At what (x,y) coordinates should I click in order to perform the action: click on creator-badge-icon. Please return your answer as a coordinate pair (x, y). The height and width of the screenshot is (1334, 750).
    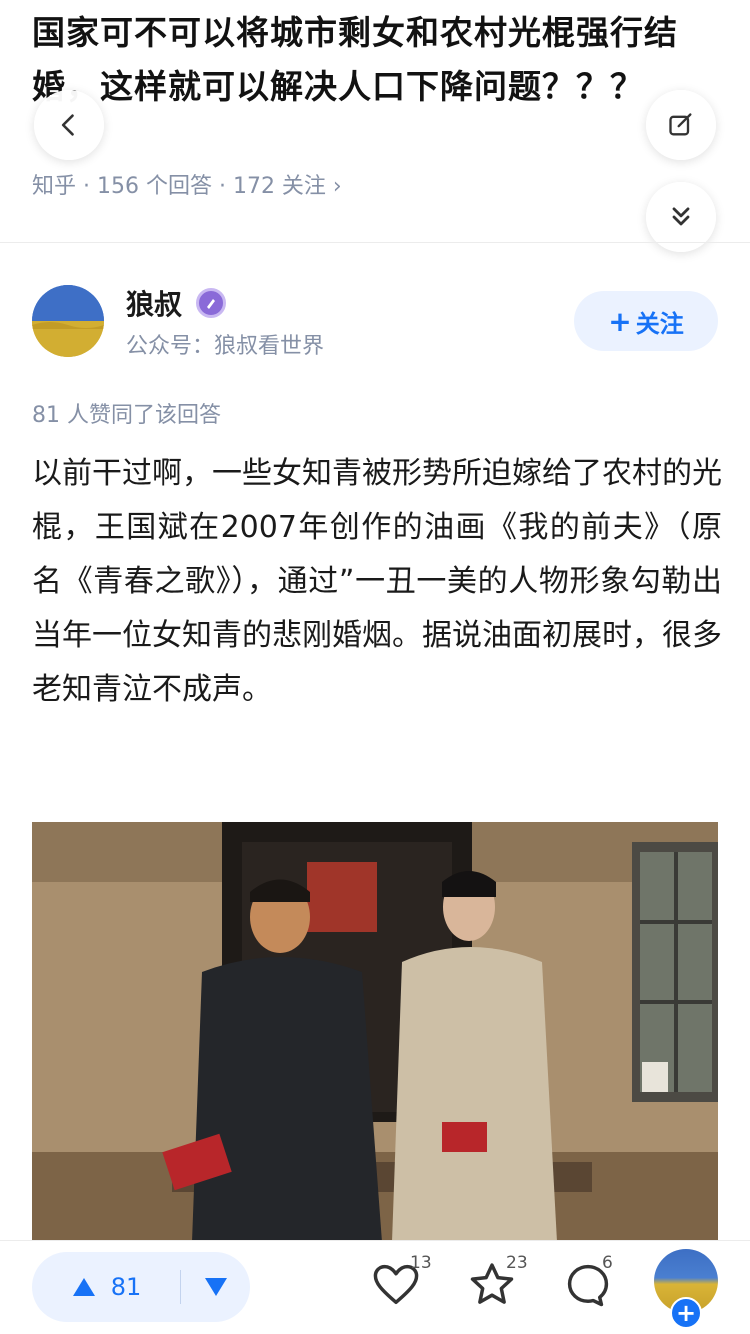
    Looking at the image, I should click on (211, 303).